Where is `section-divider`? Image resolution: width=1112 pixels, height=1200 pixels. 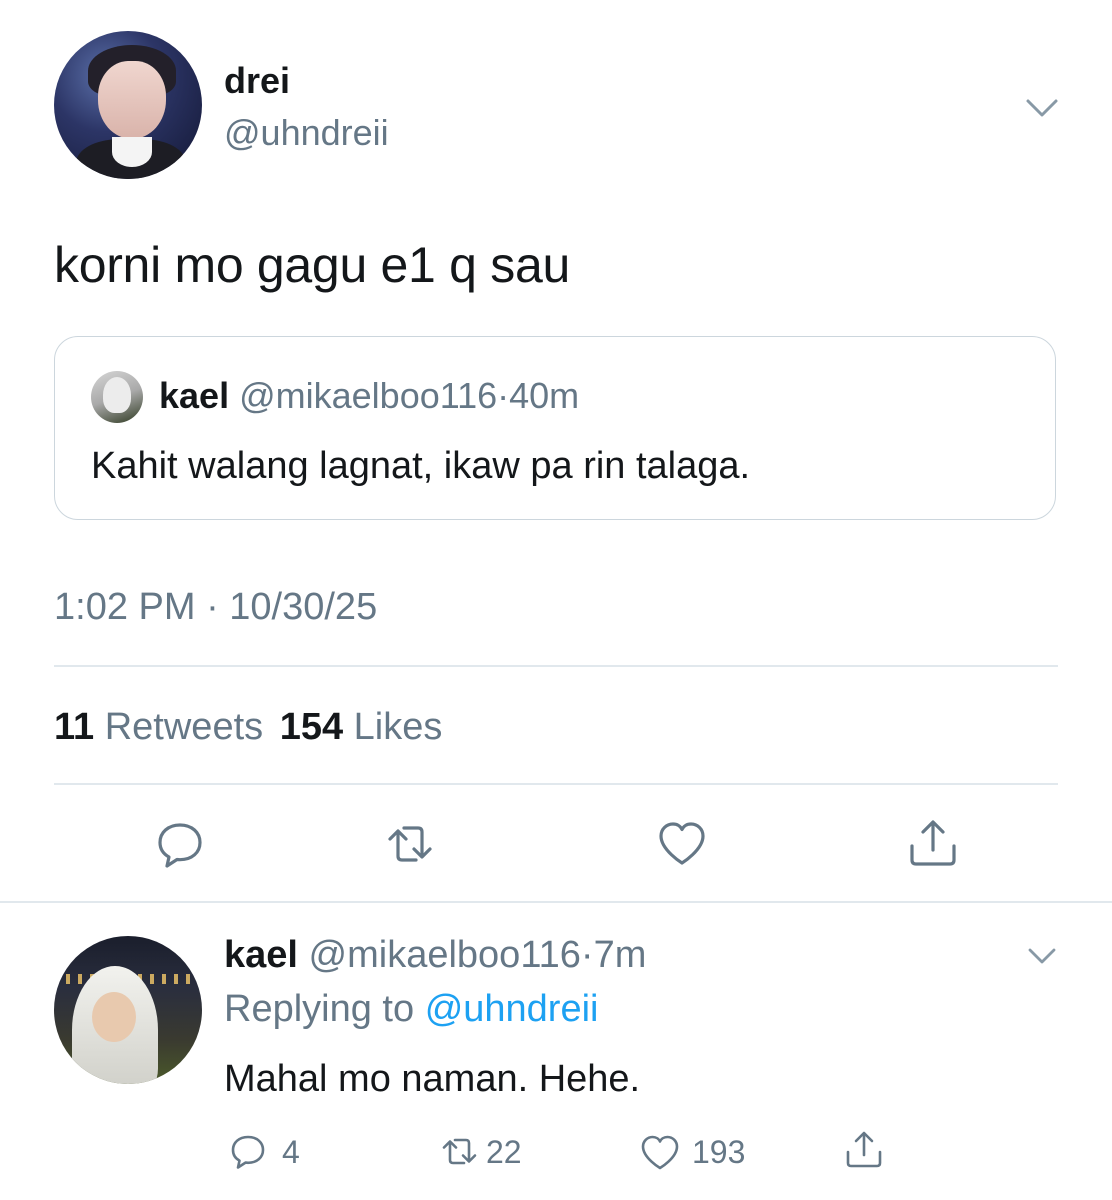
section-divider is located at coordinates (556, 902).